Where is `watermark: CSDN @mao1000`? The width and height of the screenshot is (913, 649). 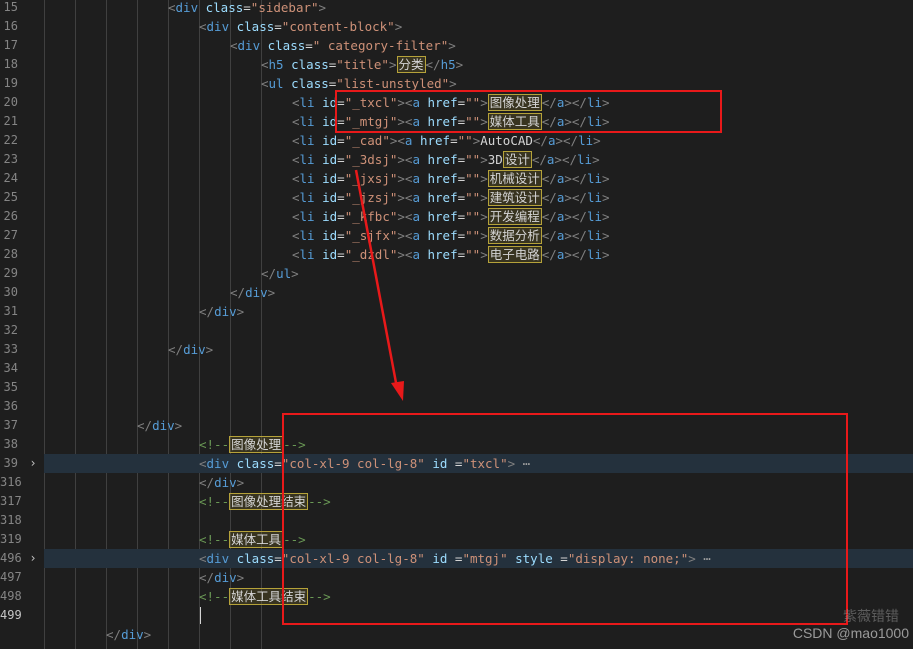 watermark: CSDN @mao1000 is located at coordinates (850, 633).